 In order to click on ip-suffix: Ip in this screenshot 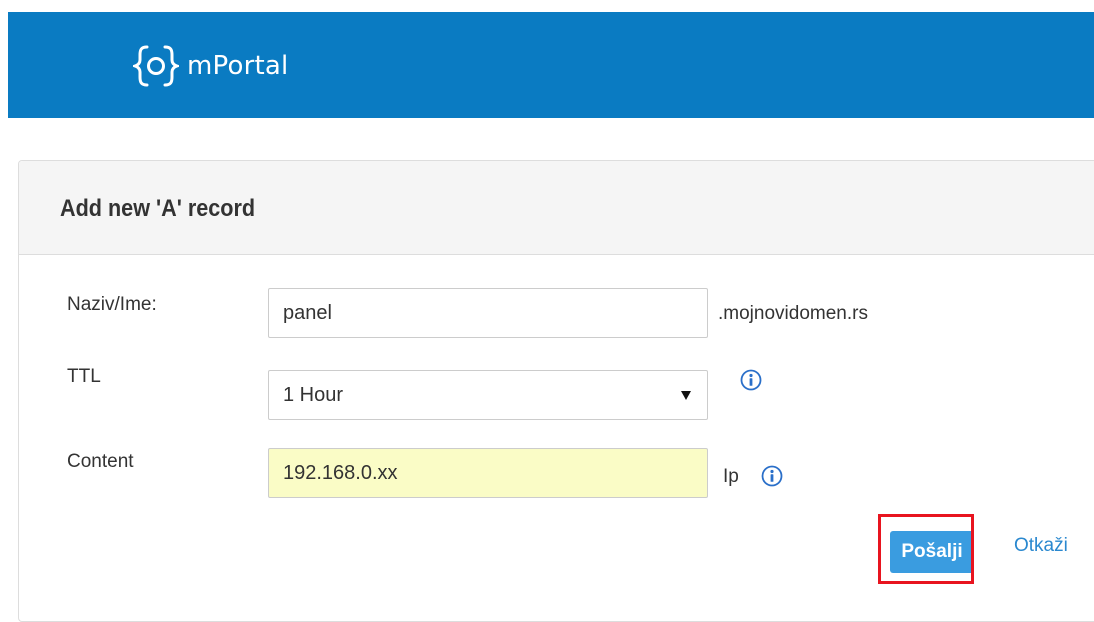, I will do `click(731, 476)`.